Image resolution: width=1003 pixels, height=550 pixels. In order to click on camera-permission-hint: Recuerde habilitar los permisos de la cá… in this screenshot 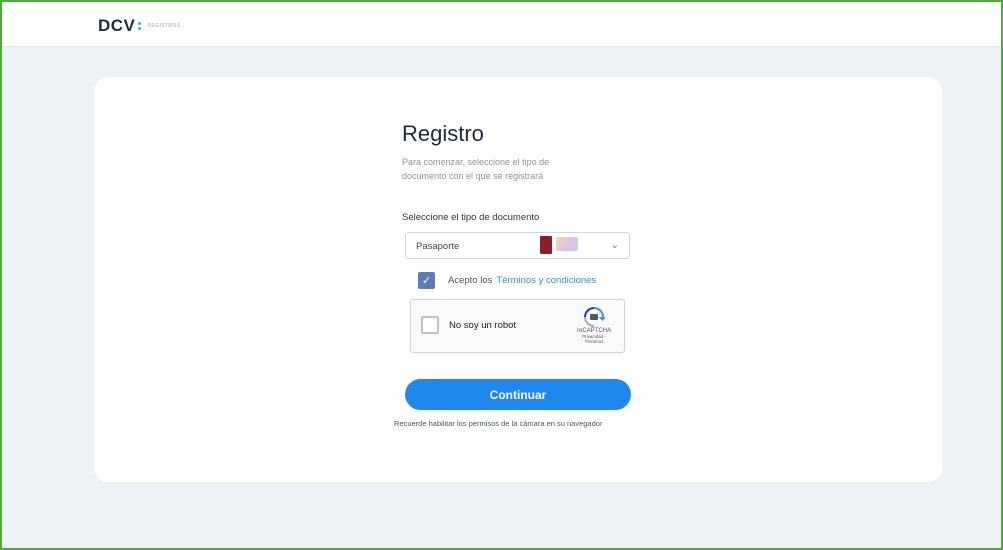, I will do `click(498, 423)`.